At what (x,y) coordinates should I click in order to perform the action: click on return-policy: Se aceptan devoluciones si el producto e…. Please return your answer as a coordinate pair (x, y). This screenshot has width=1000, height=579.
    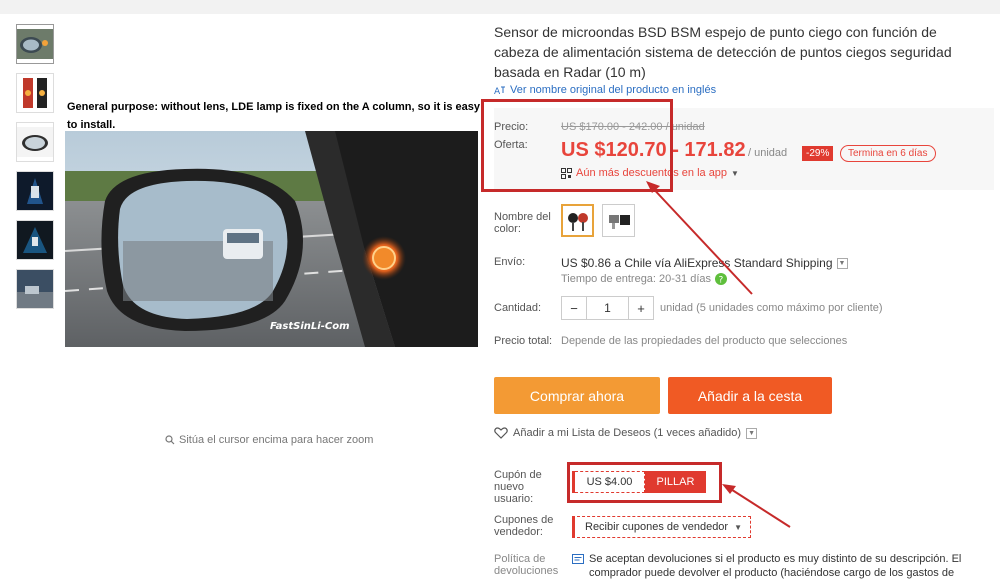
    Looking at the image, I should click on (772, 565).